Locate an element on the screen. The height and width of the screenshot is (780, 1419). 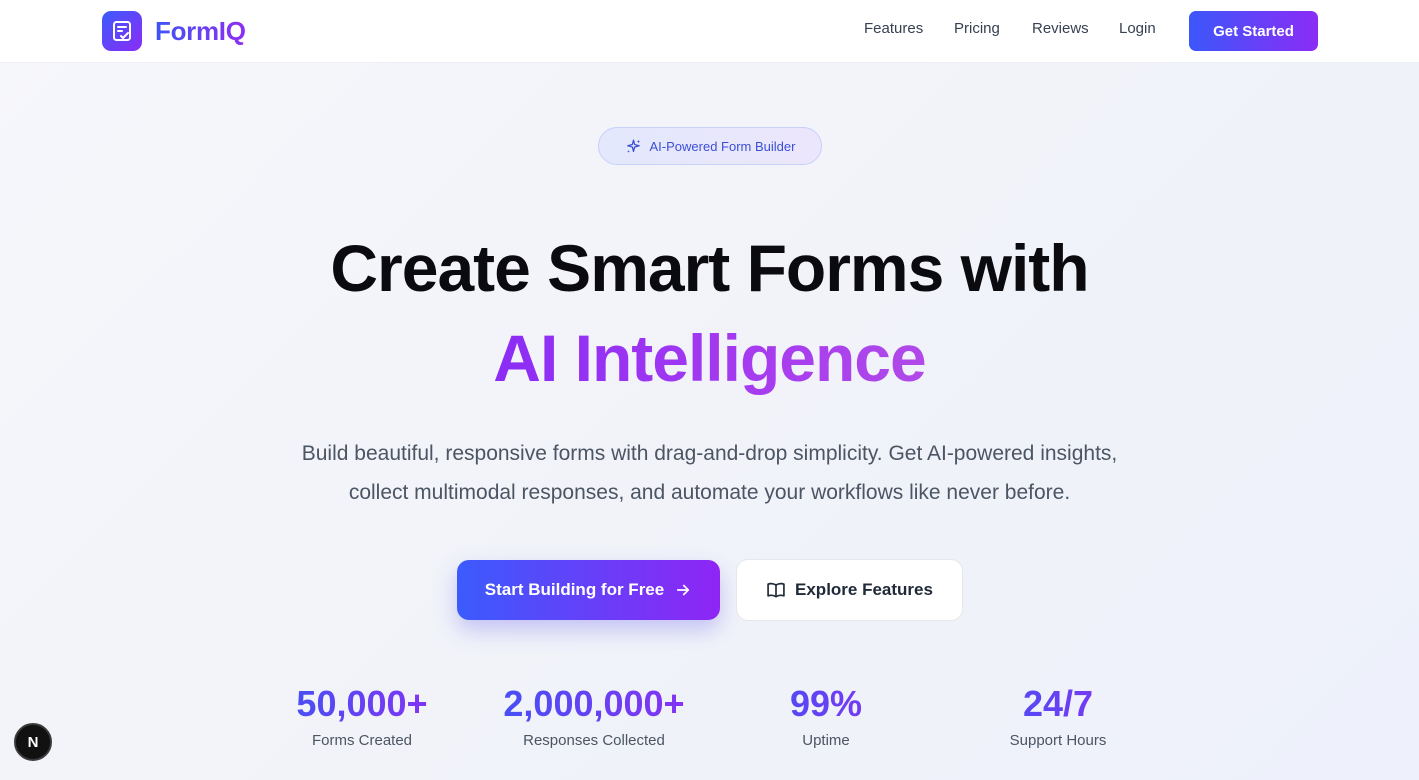
stat-uptime: 99% Uptime is located at coordinates (826, 714).